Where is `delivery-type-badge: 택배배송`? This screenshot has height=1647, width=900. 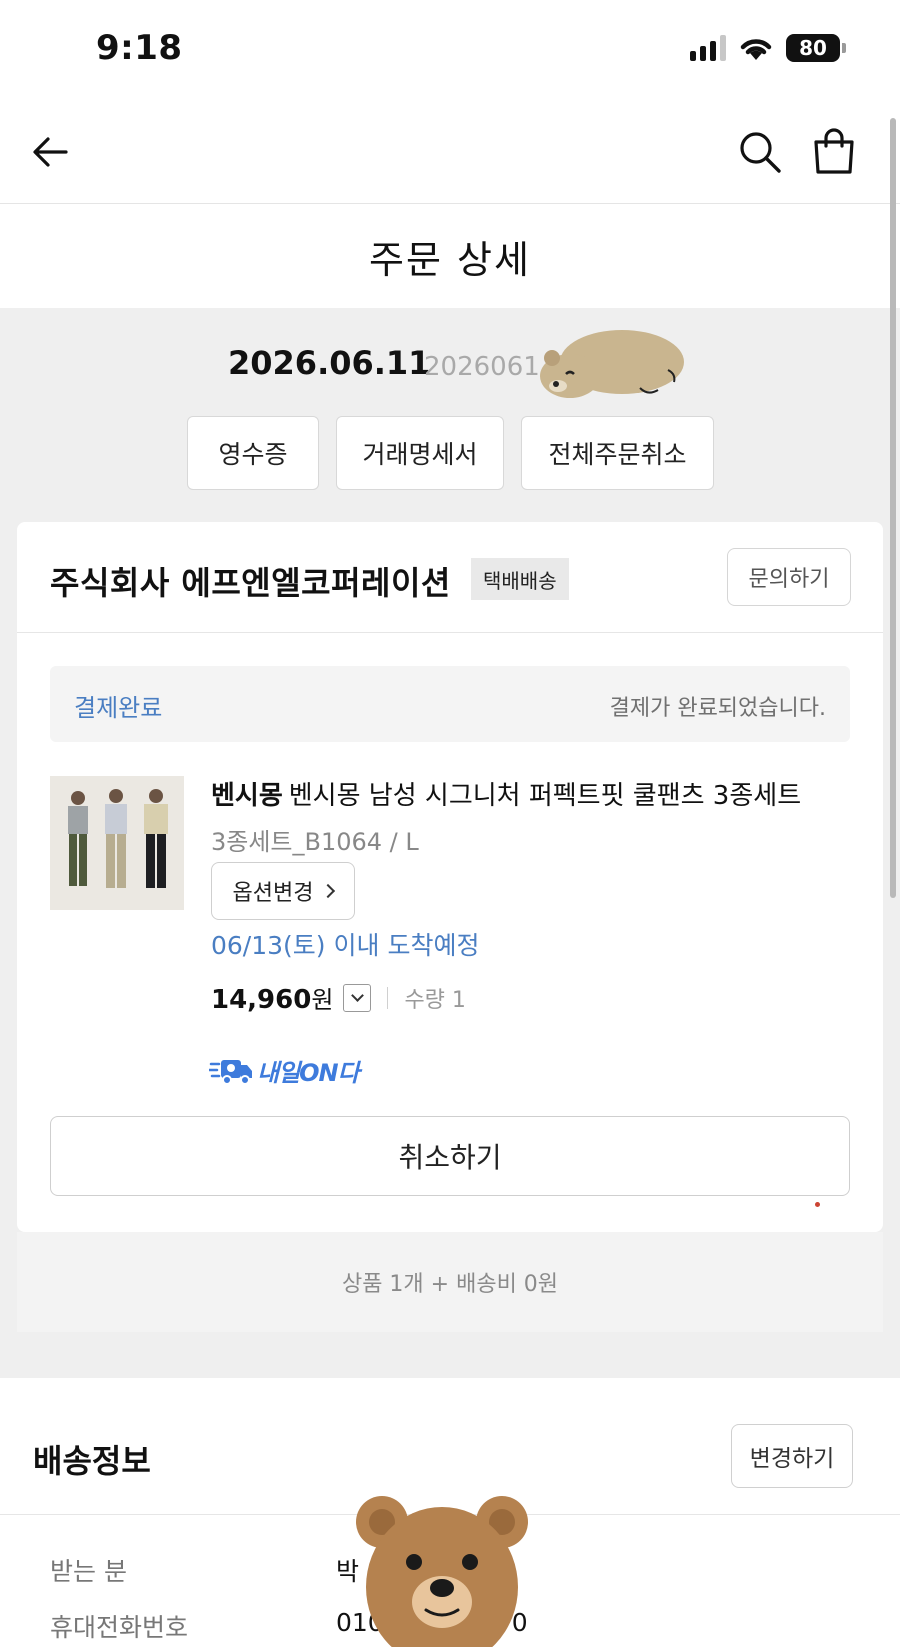 delivery-type-badge: 택배배송 is located at coordinates (520, 579).